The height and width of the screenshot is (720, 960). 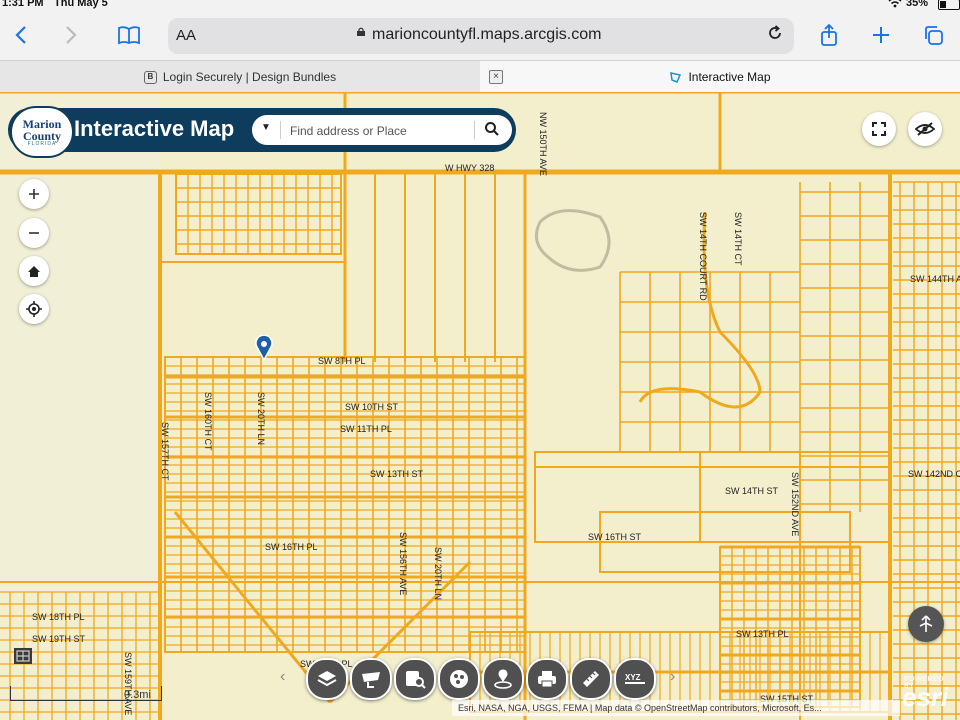 I want to click on legend-icon, so click(x=459, y=679).